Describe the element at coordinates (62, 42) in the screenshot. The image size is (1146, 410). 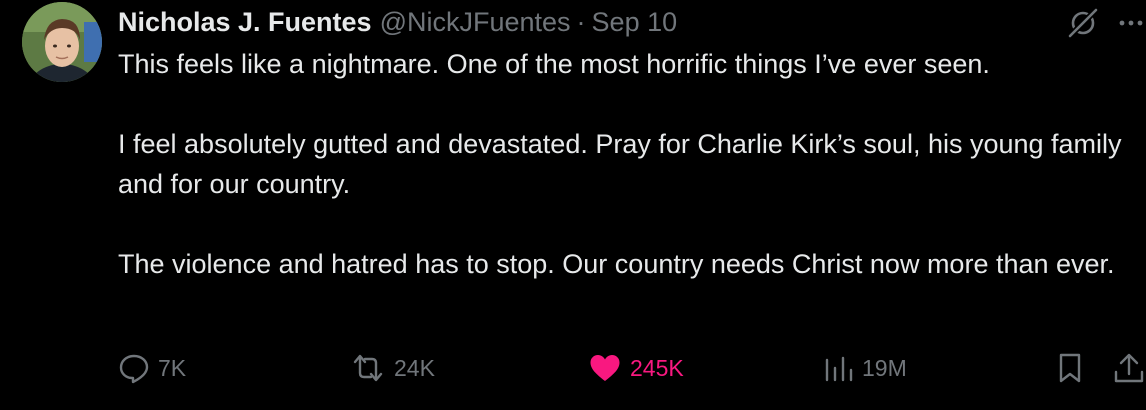
I see `avatar` at that location.